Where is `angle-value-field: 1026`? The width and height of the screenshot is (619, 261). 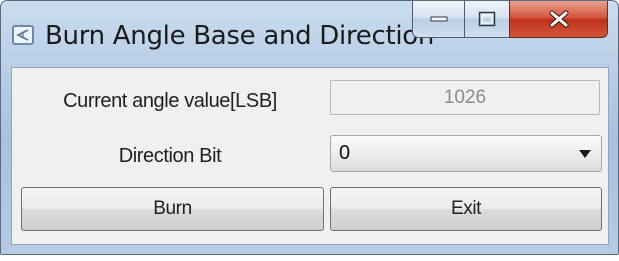
angle-value-field: 1026 is located at coordinates (465, 97).